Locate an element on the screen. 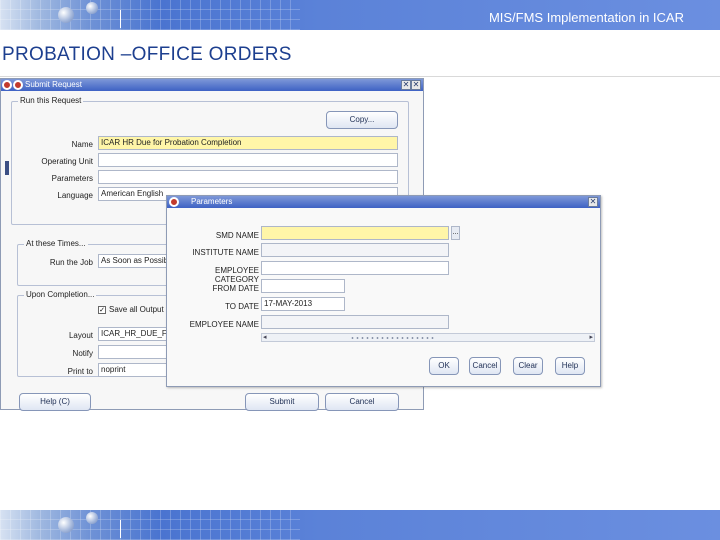  help-button: Help (C) is located at coordinates (55, 402).